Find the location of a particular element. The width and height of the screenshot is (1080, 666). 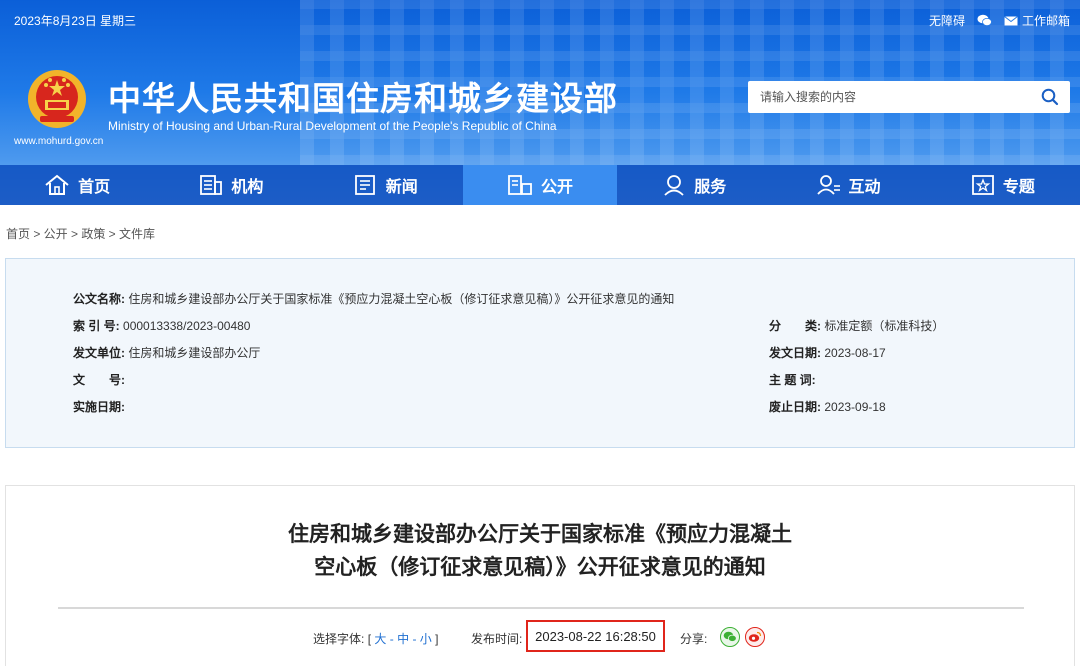

meta-doc-no: 文 号: is located at coordinates (99, 379).